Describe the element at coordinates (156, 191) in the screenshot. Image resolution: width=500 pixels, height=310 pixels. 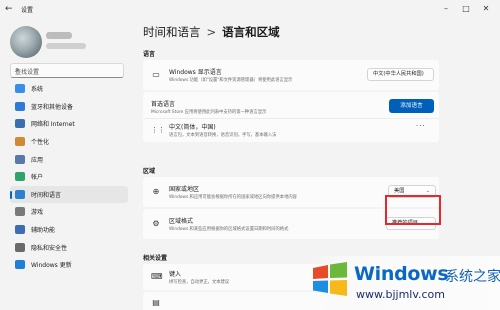
I see `globe-icon: ⊕` at that location.